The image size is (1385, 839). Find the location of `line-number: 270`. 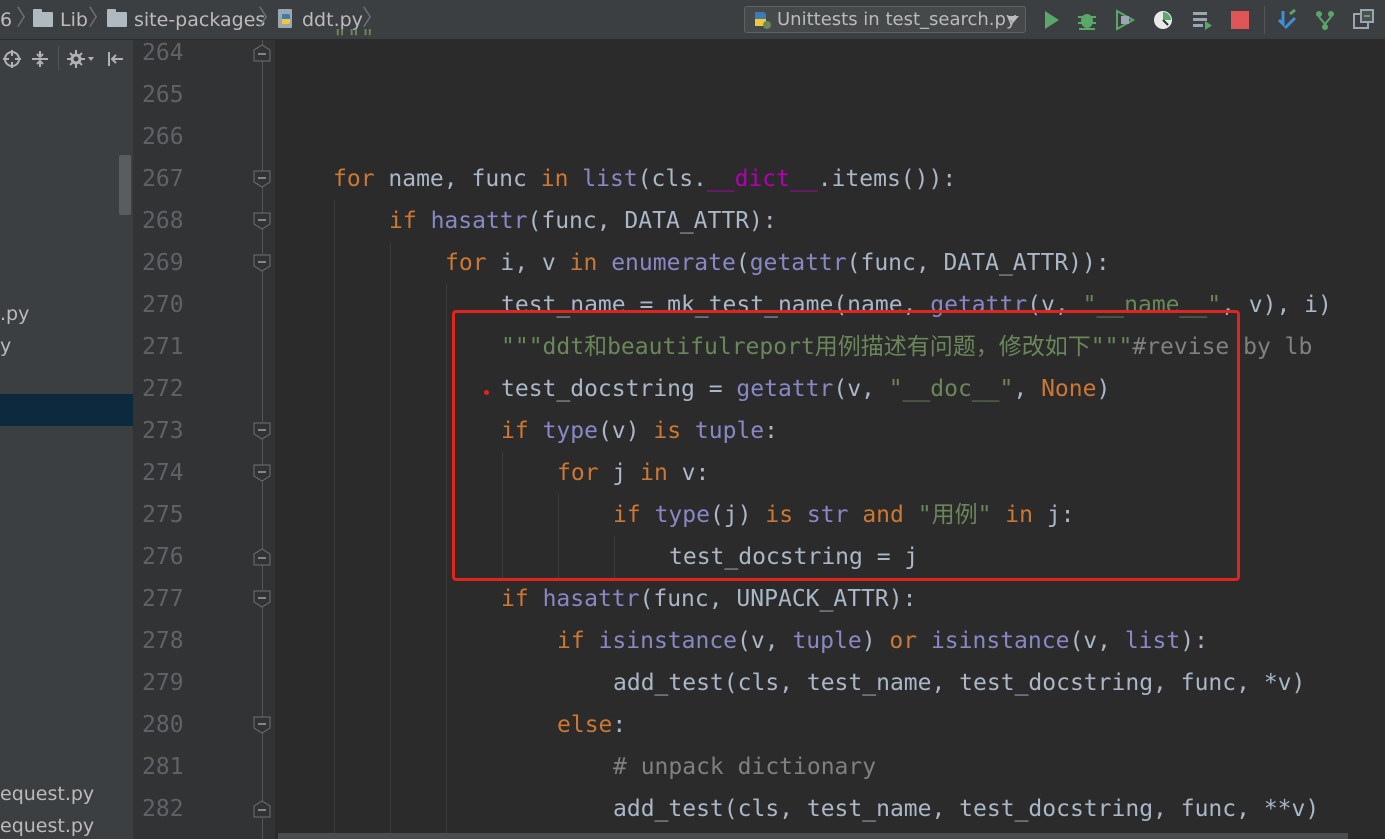

line-number: 270 is located at coordinates (163, 305).